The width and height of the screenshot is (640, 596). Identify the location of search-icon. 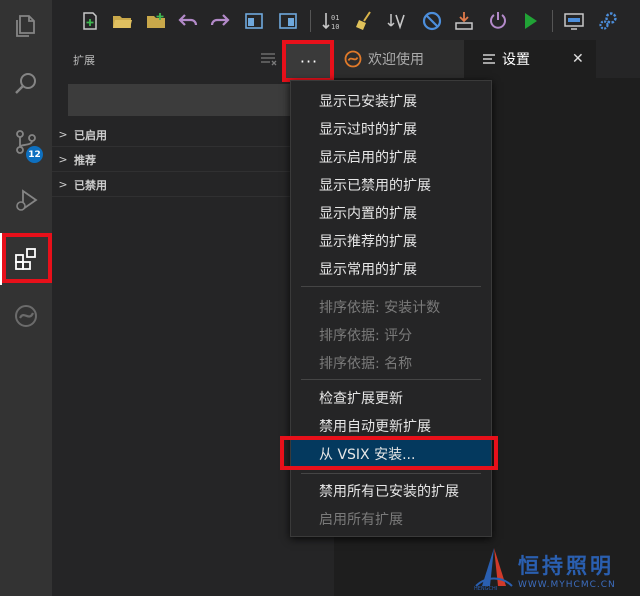
(25, 83).